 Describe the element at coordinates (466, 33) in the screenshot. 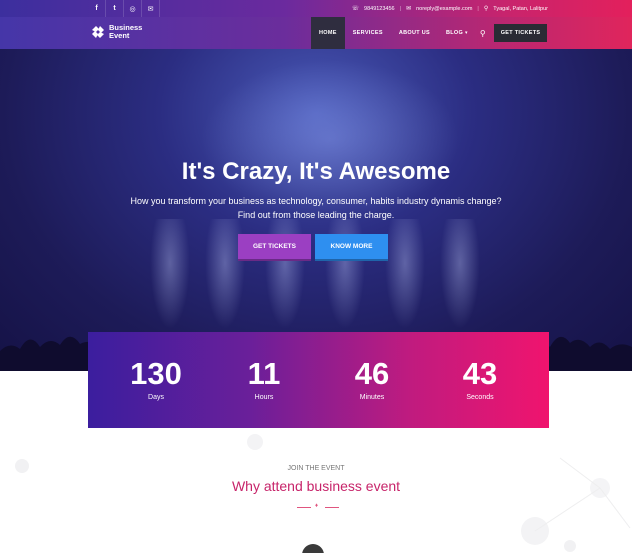

I see `caret-down-icon: ▾` at that location.